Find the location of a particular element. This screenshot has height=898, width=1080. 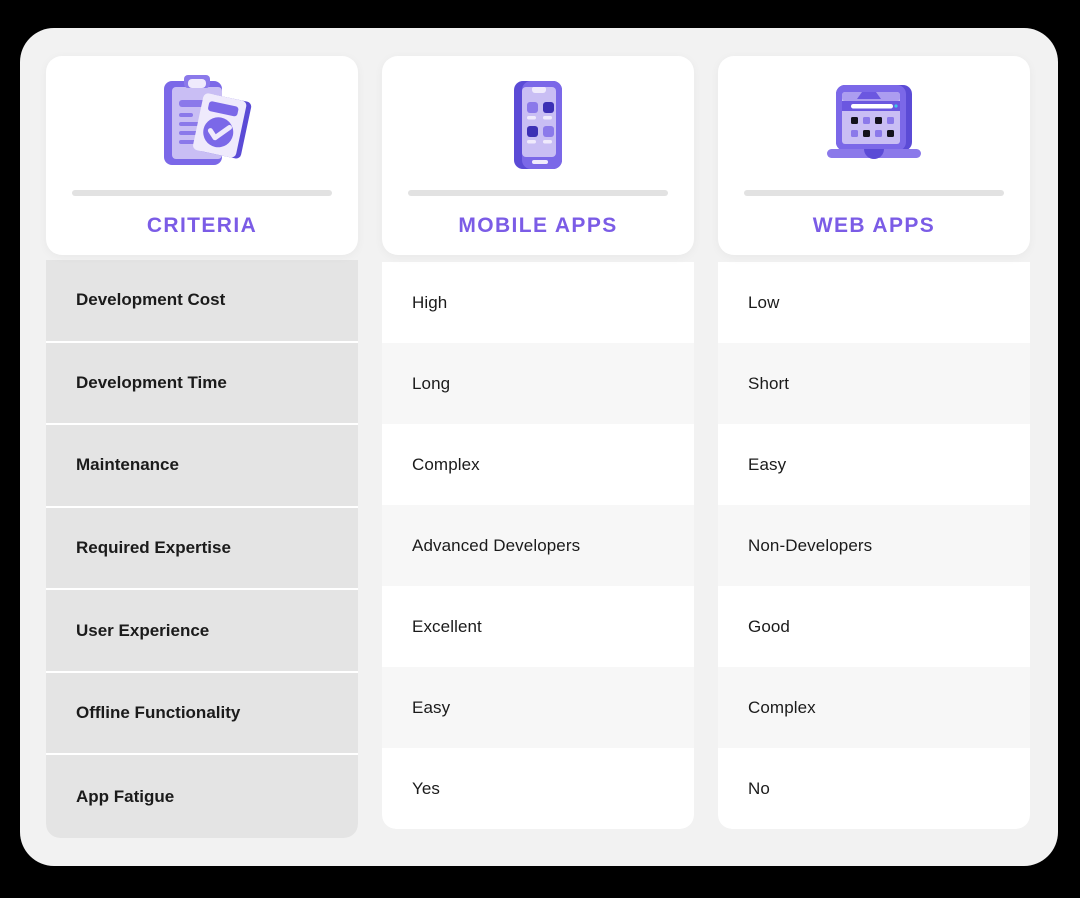

column-header-criteria: CRITERIA is located at coordinates (202, 155).